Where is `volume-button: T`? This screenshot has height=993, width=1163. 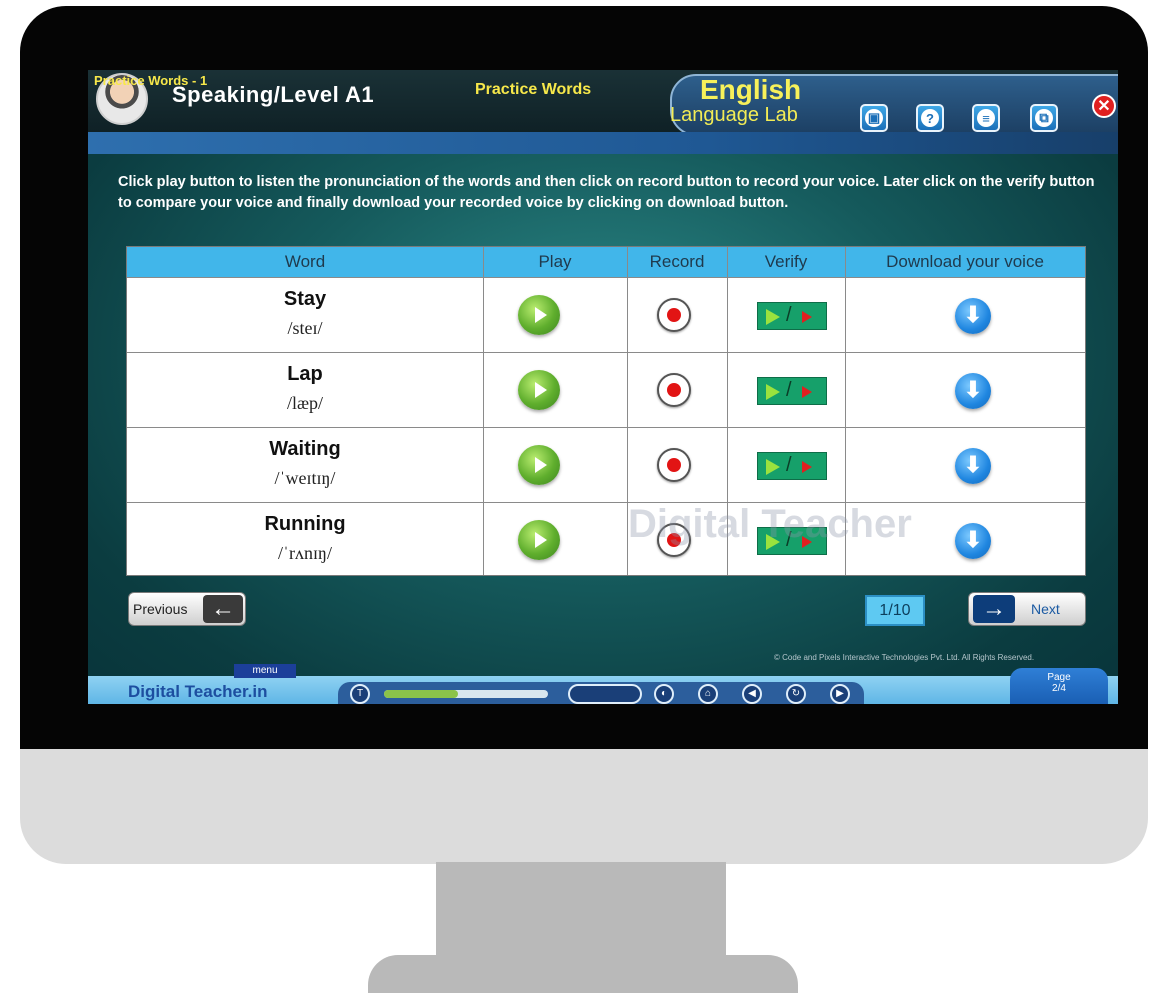 volume-button: T is located at coordinates (360, 694).